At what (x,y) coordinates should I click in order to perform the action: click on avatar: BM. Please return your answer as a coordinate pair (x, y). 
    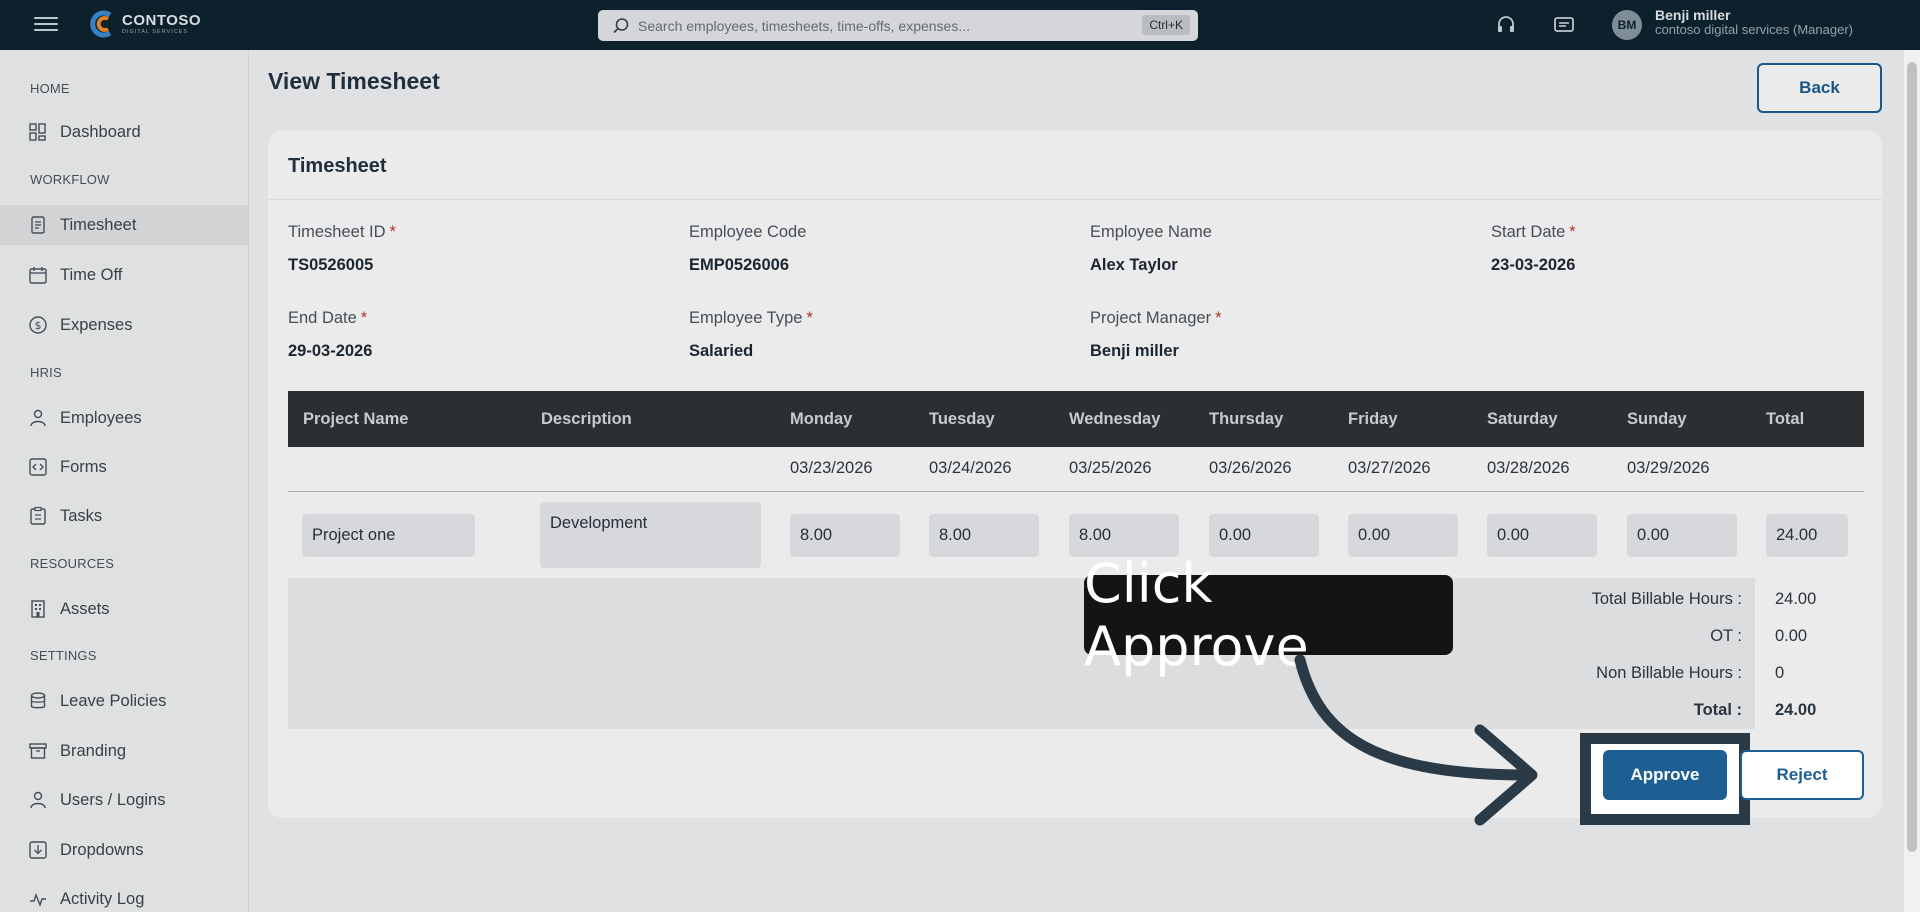
    Looking at the image, I should click on (1627, 25).